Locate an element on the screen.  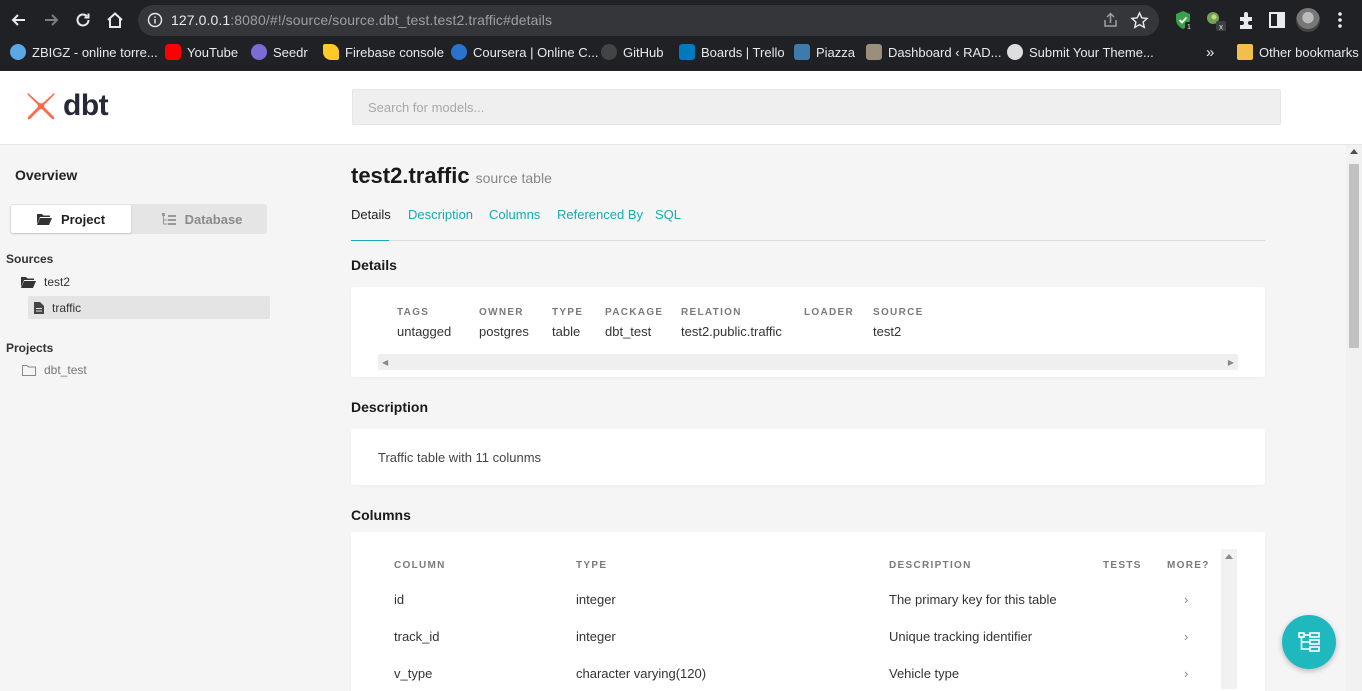
detail-label: TAGS is located at coordinates (413, 312).